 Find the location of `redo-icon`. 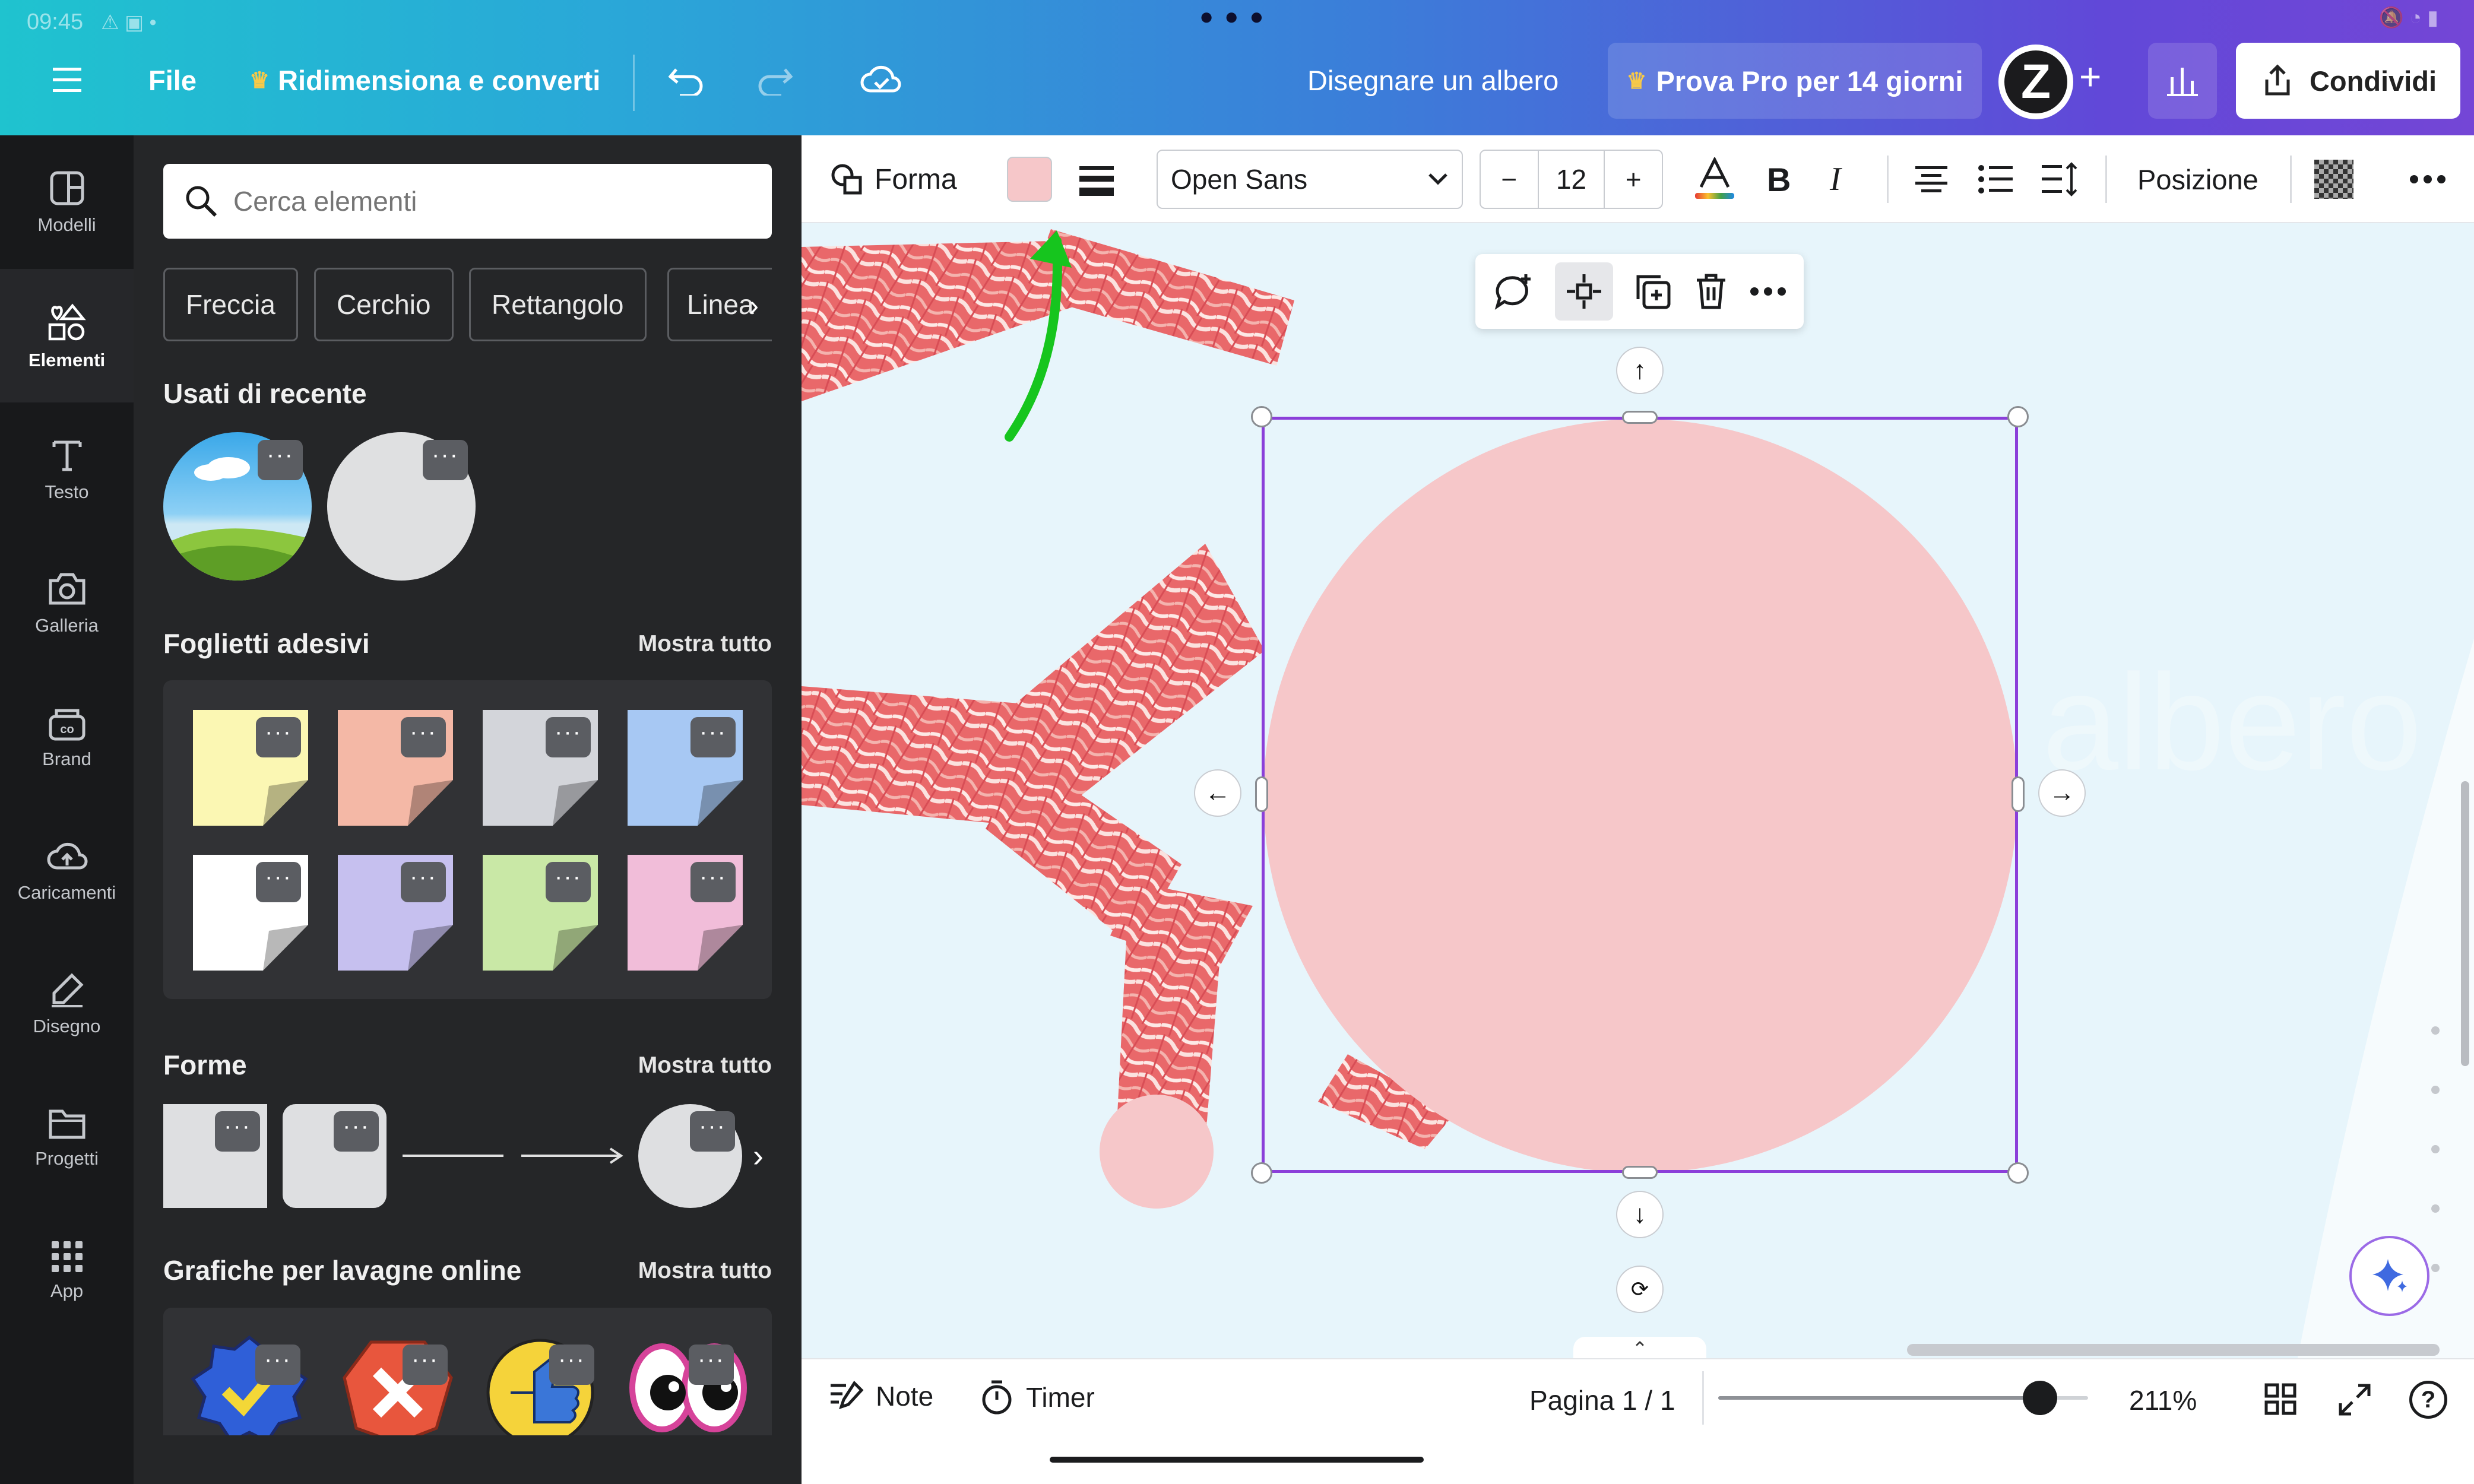

redo-icon is located at coordinates (774, 79).